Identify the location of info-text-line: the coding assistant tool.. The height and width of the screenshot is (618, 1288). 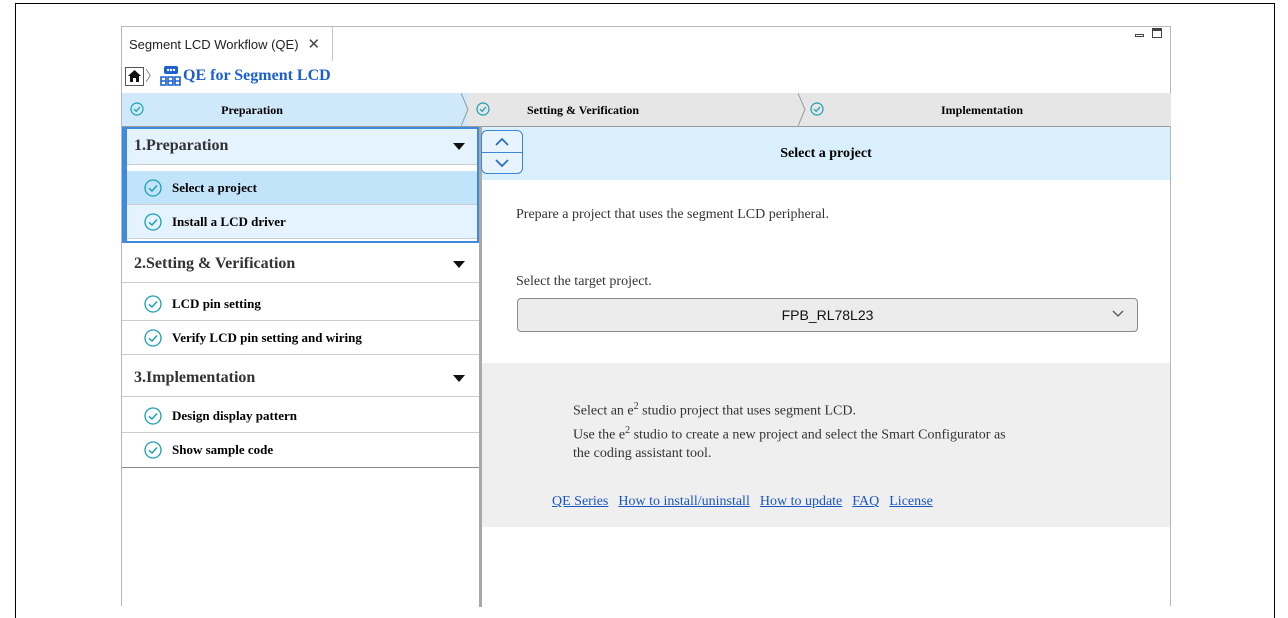
(642, 454).